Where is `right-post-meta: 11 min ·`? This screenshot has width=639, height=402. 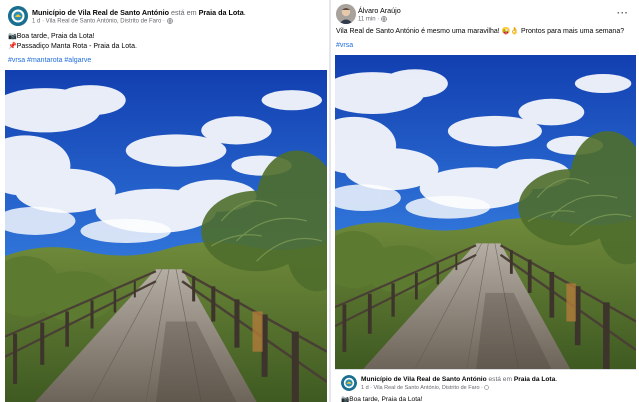 right-post-meta: 11 min · is located at coordinates (372, 19).